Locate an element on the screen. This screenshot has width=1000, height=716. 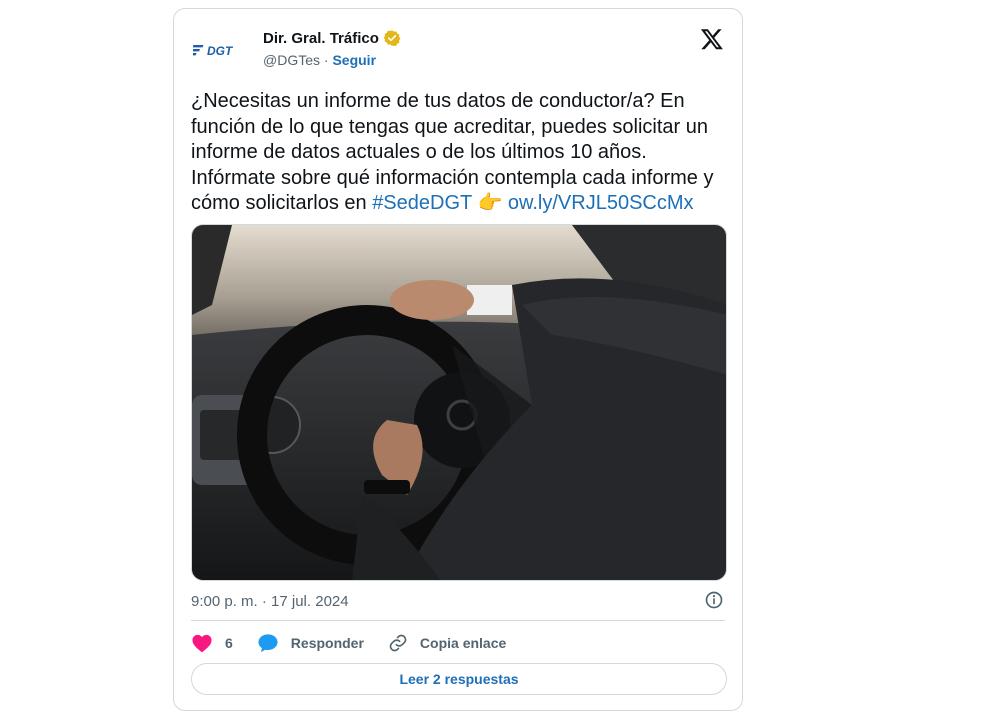
x-logo-icon is located at coordinates (712, 39).